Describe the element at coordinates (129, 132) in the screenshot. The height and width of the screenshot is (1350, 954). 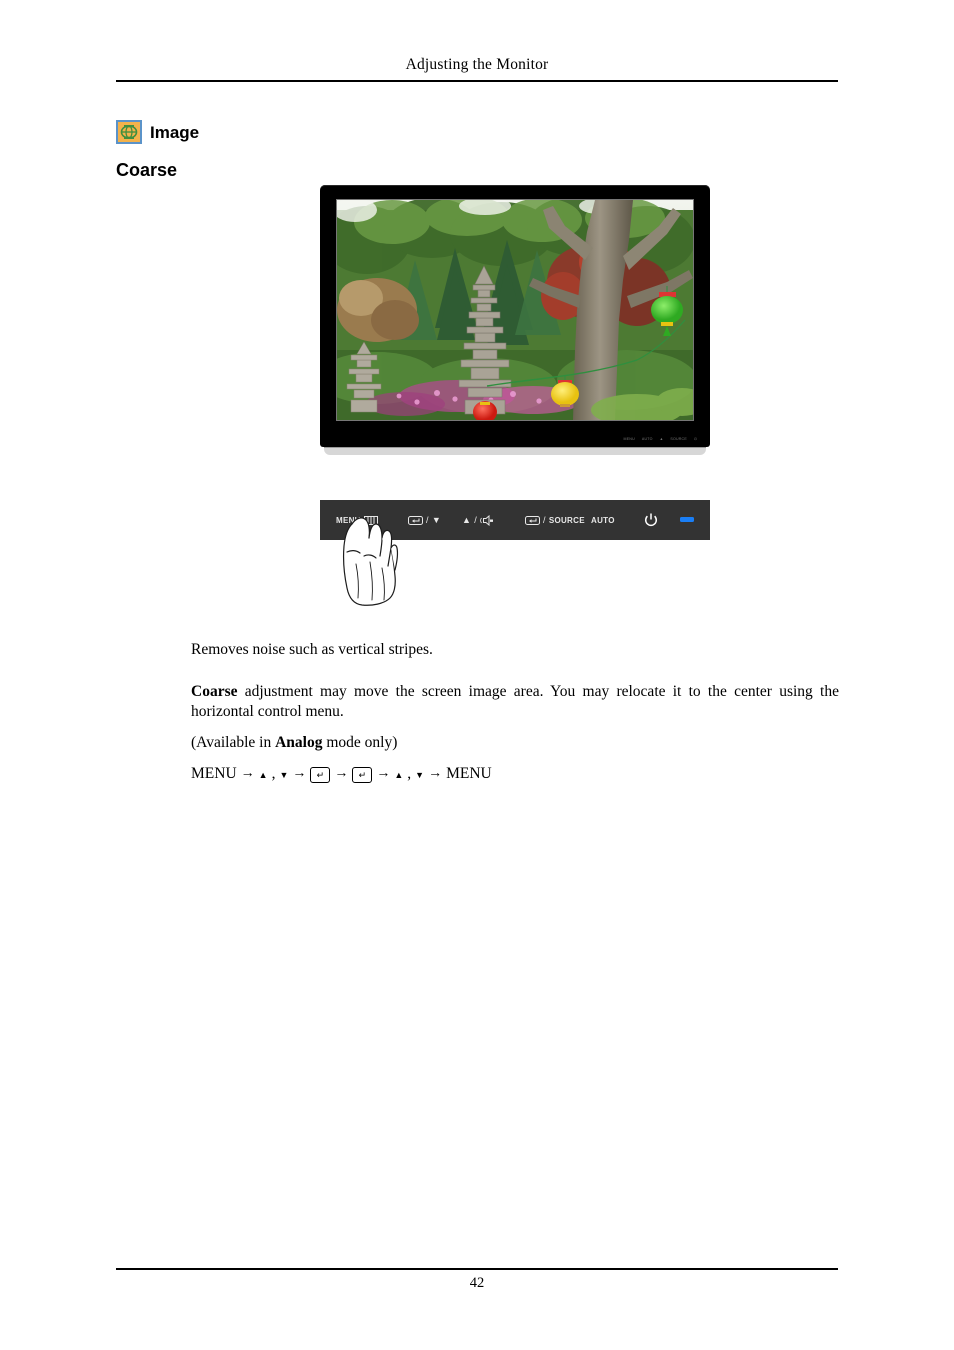
I see `image-settings-icon` at that location.